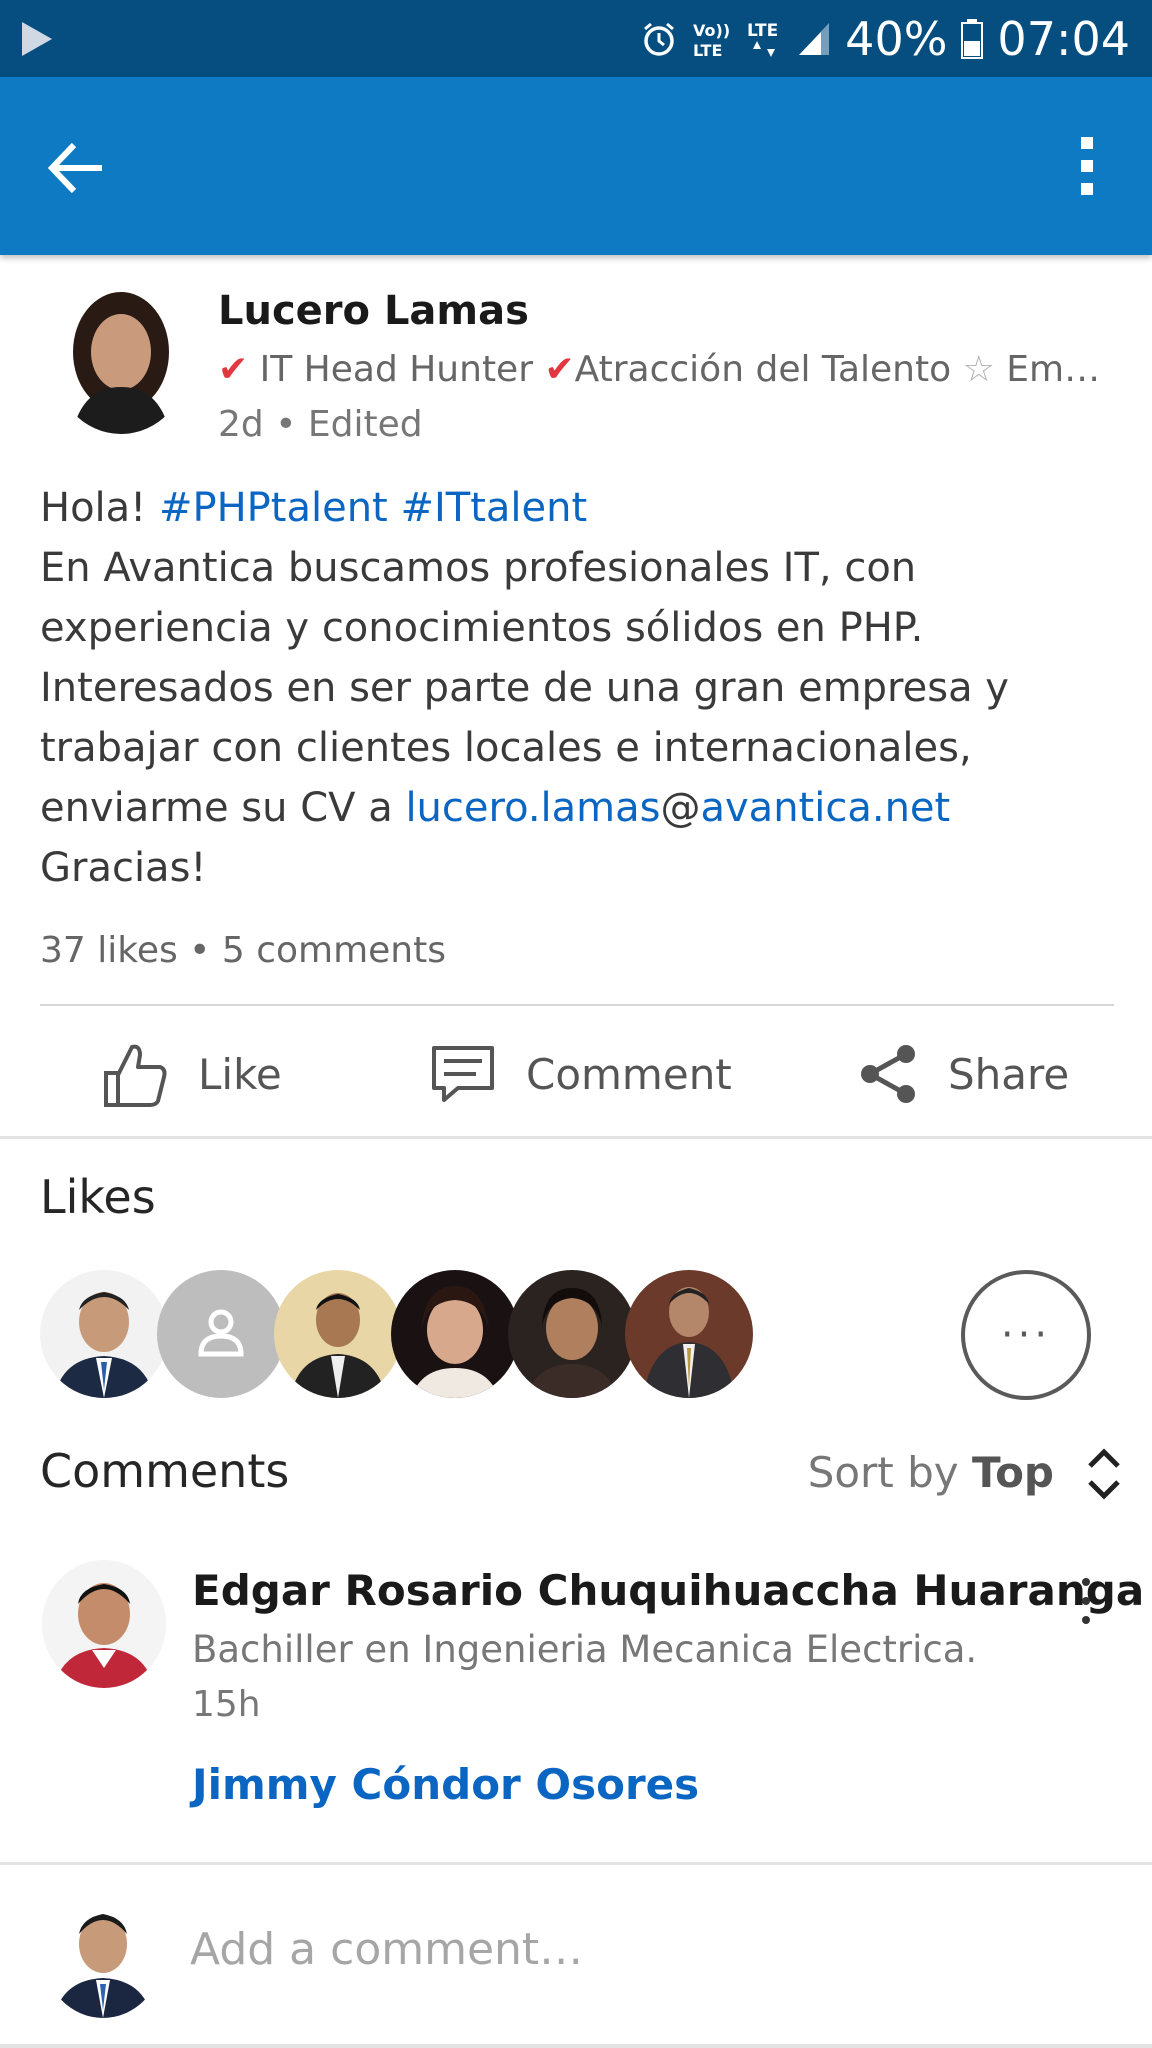  What do you see at coordinates (37, 39) in the screenshot?
I see `play-icon` at bounding box center [37, 39].